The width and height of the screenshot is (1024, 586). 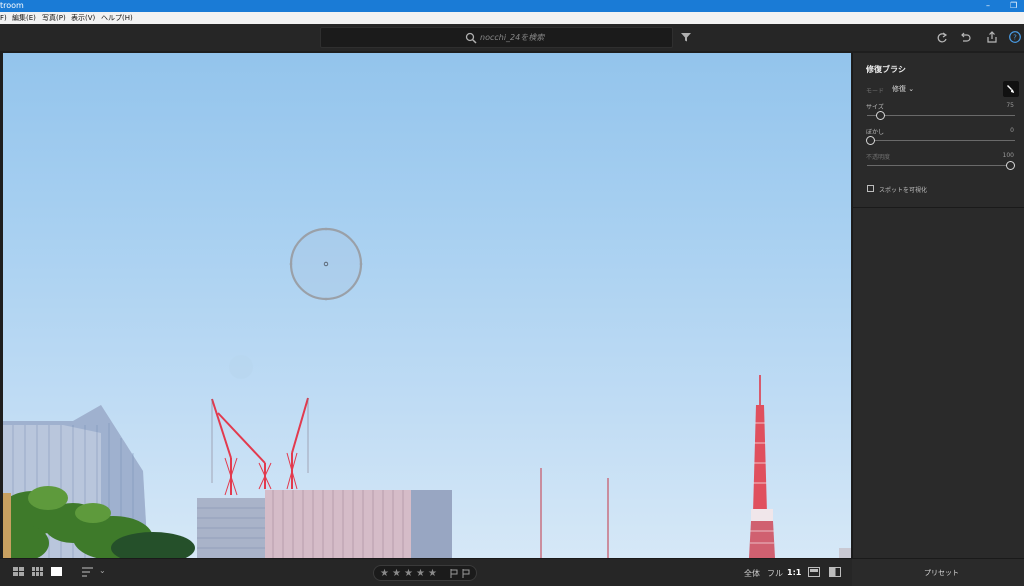 I want to click on star-5: ★, so click(x=432, y=574).